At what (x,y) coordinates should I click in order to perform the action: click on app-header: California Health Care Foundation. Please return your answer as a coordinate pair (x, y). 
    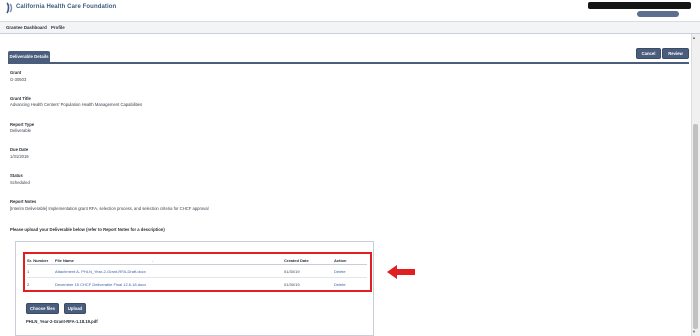
    Looking at the image, I should click on (350, 11).